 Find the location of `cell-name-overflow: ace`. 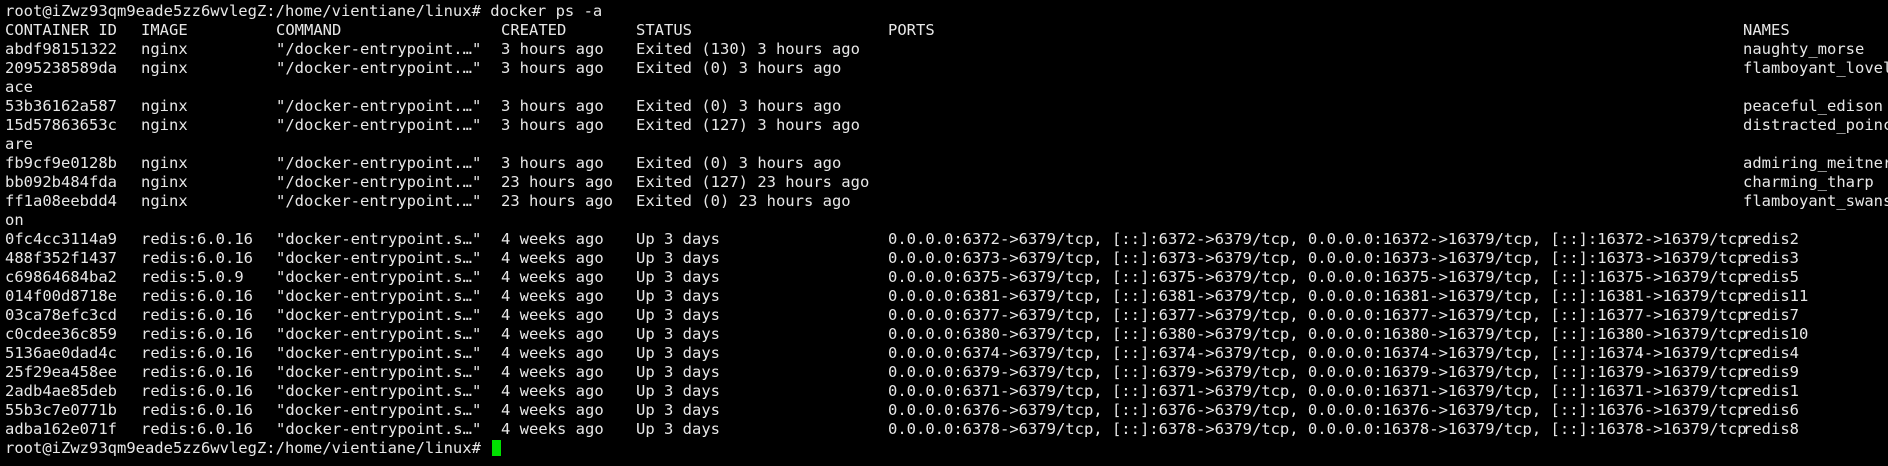

cell-name-overflow: ace is located at coordinates (19, 87).